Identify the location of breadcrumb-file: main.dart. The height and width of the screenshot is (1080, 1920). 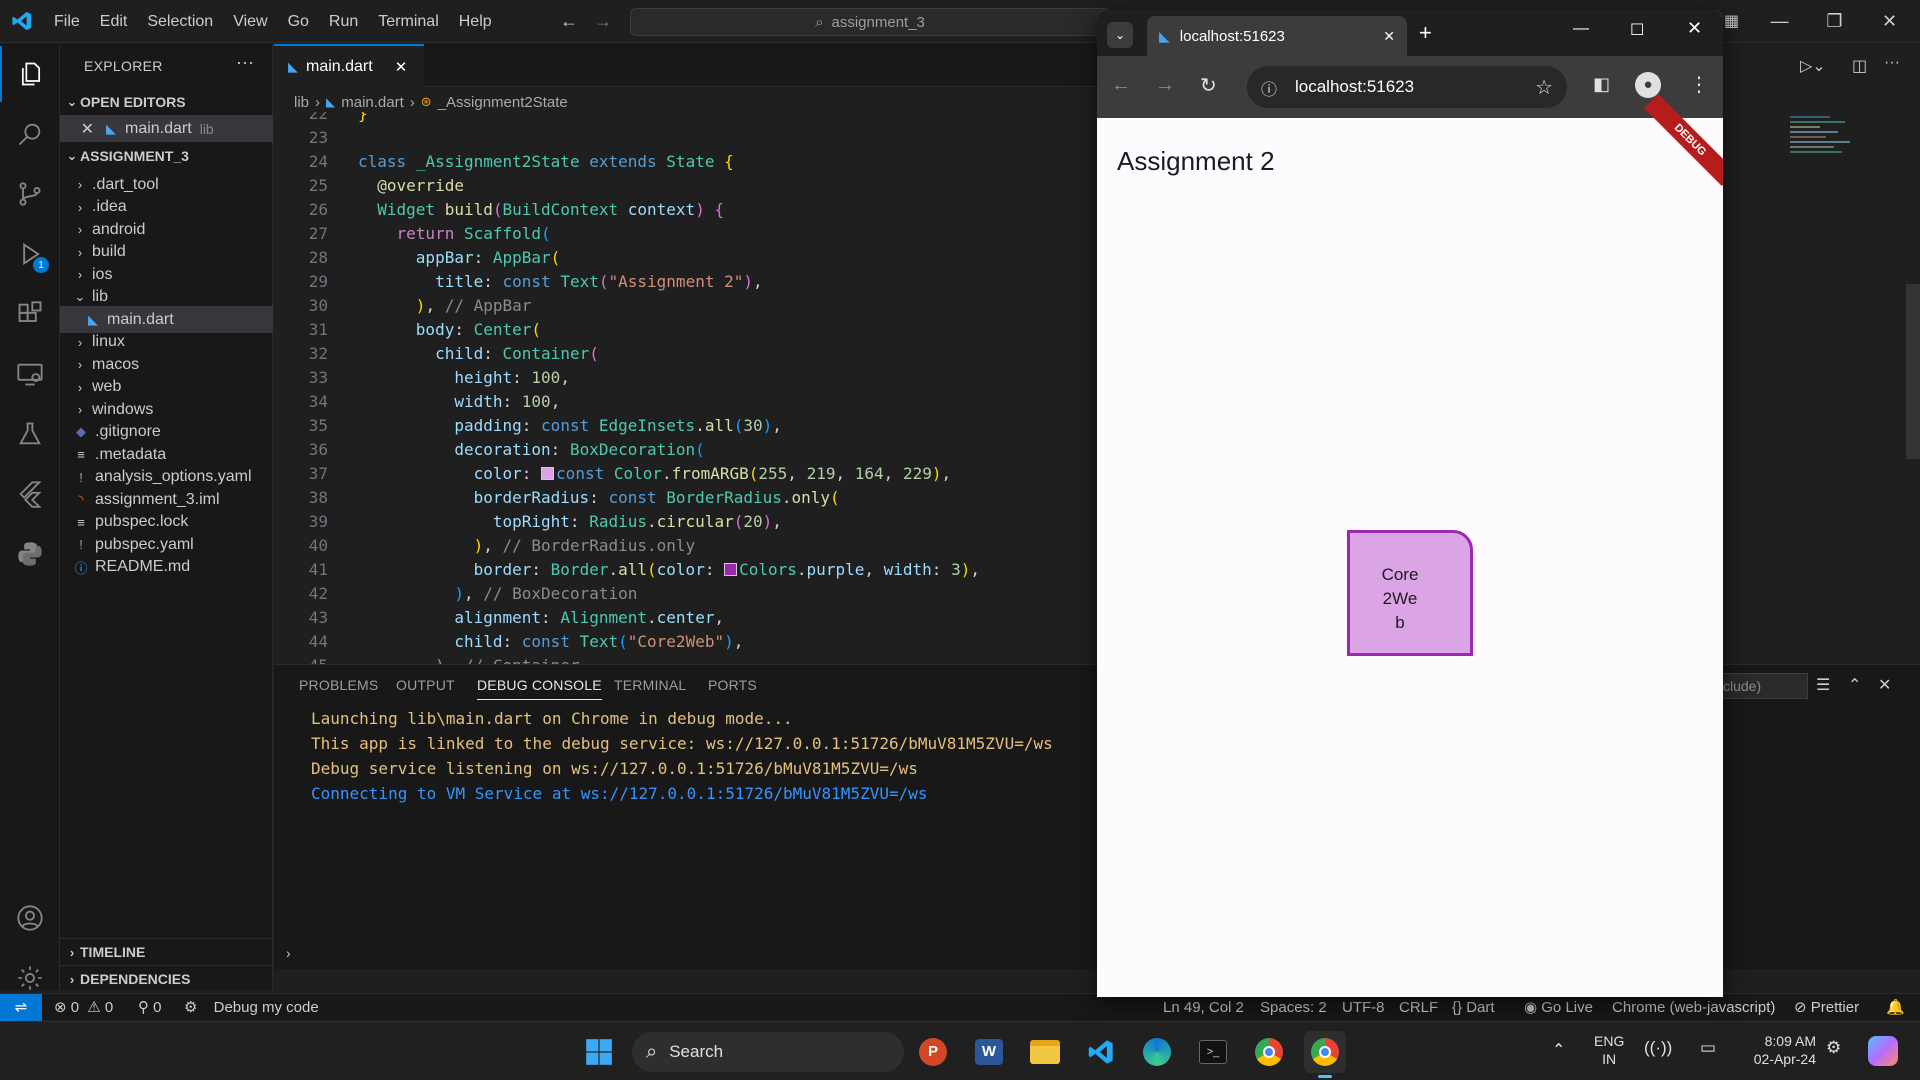
(372, 102).